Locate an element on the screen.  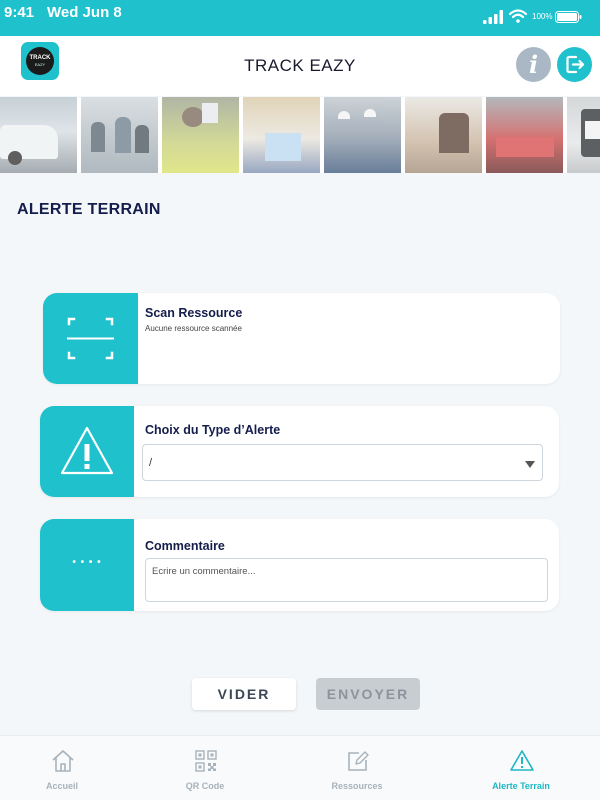
home-icon is located at coordinates (63, 761).